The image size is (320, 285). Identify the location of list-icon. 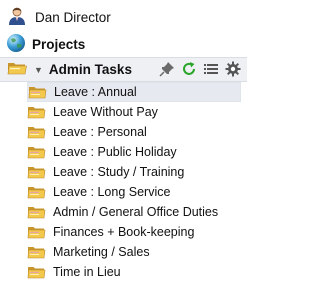
(211, 69).